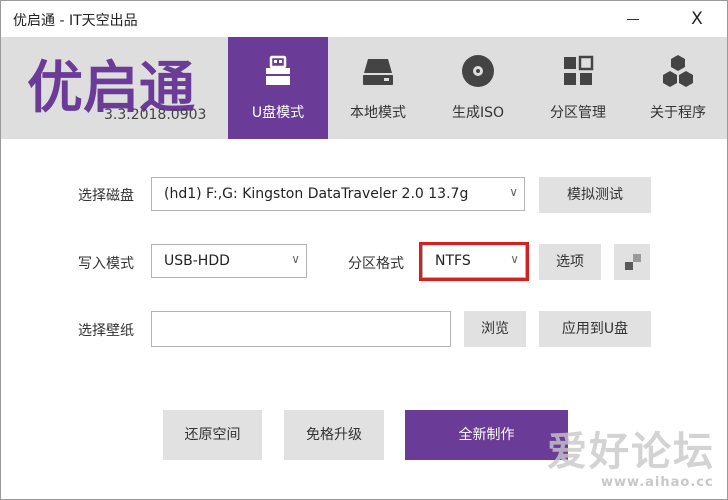 This screenshot has width=728, height=500. I want to click on tab-generate-iso: 生成ISO, so click(478, 88).